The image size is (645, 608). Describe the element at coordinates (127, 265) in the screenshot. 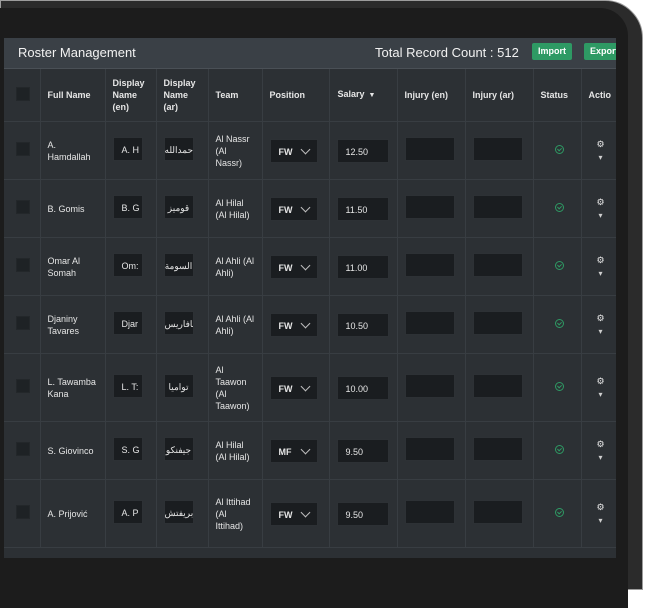

I see `display-name-en-input: Om:` at that location.